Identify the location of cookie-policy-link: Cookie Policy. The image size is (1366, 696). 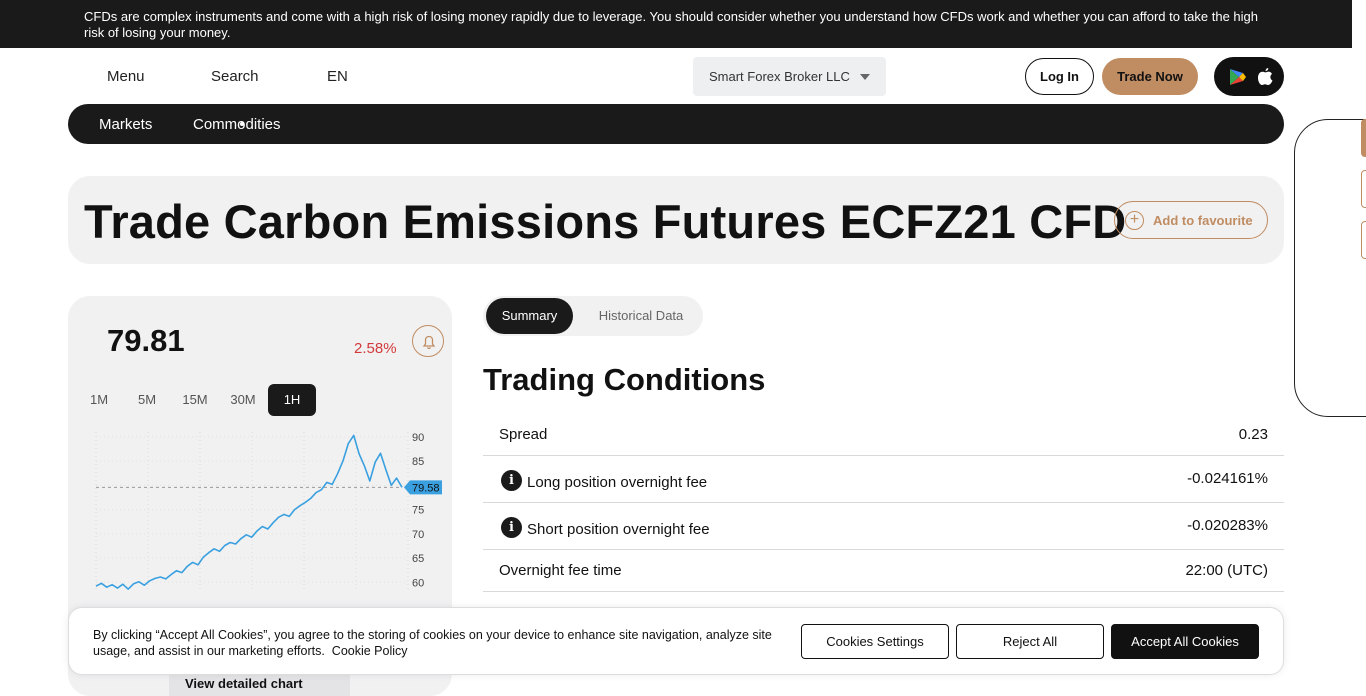
(370, 651).